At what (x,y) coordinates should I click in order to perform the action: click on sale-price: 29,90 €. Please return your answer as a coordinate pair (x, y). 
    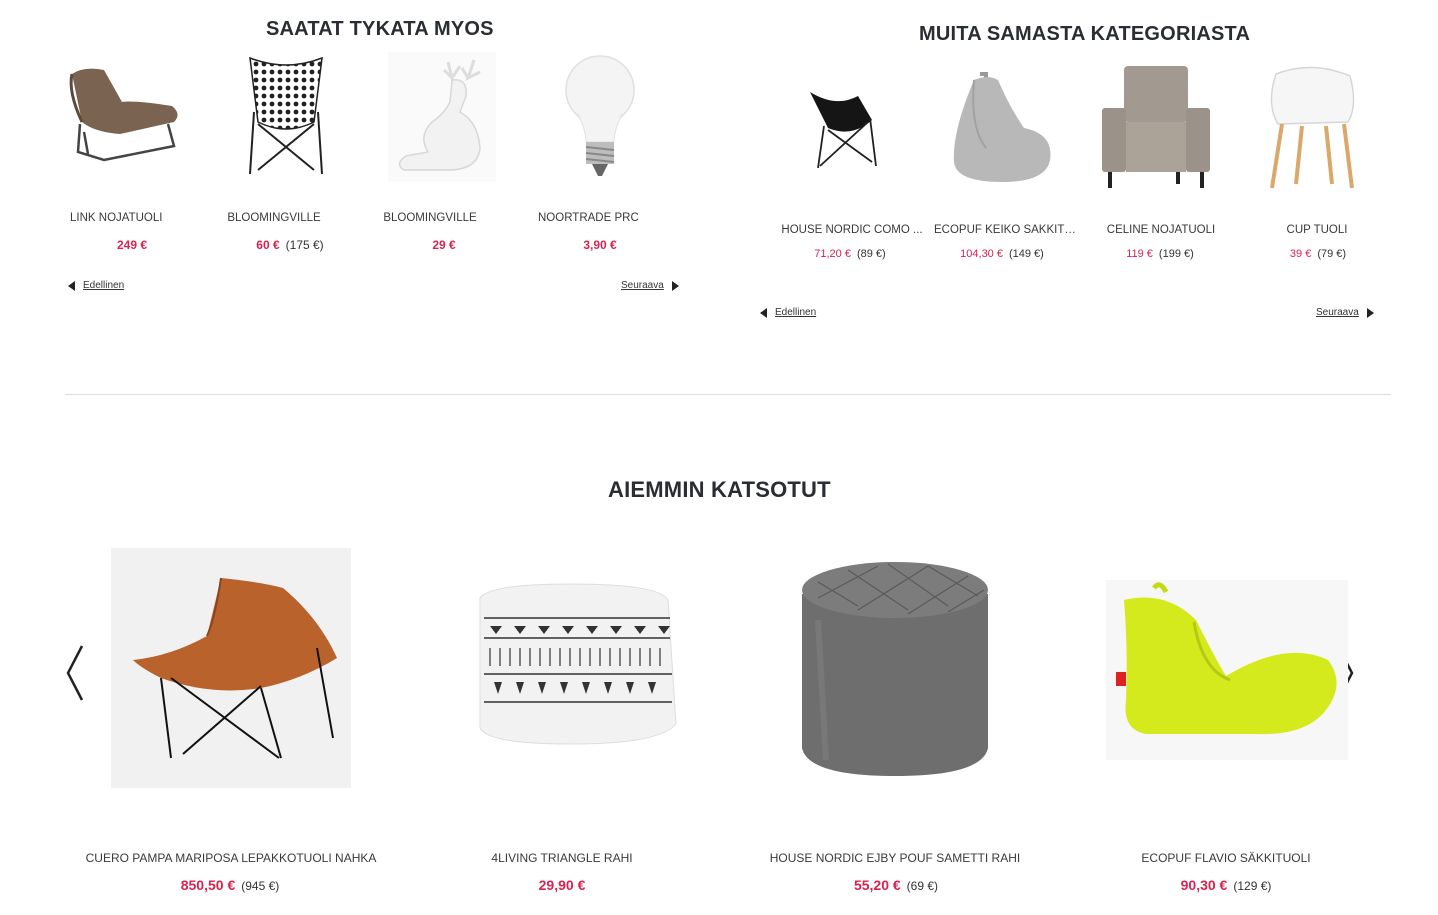
    Looking at the image, I should click on (562, 885).